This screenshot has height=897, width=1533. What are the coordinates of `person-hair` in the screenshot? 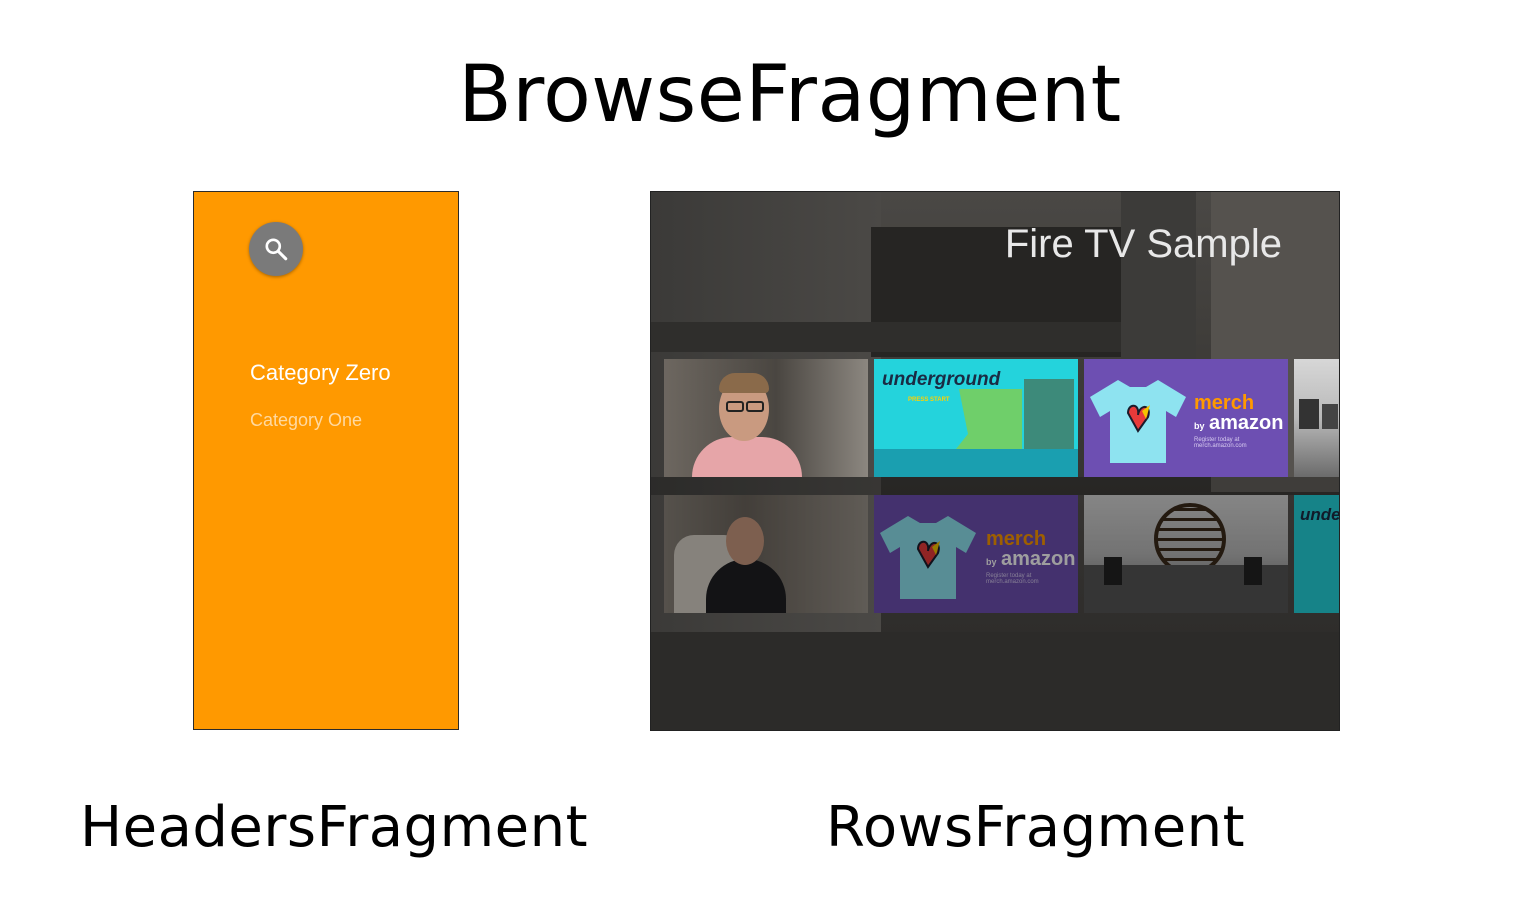 It's located at (744, 383).